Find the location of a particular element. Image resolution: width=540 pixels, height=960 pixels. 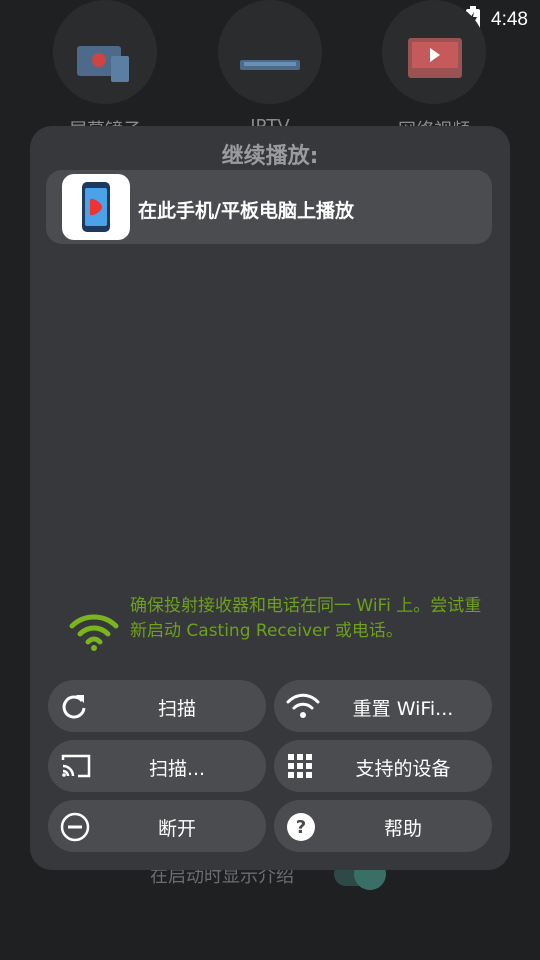

device-label: 在此手机/平板电脑上播放 is located at coordinates (246, 211).